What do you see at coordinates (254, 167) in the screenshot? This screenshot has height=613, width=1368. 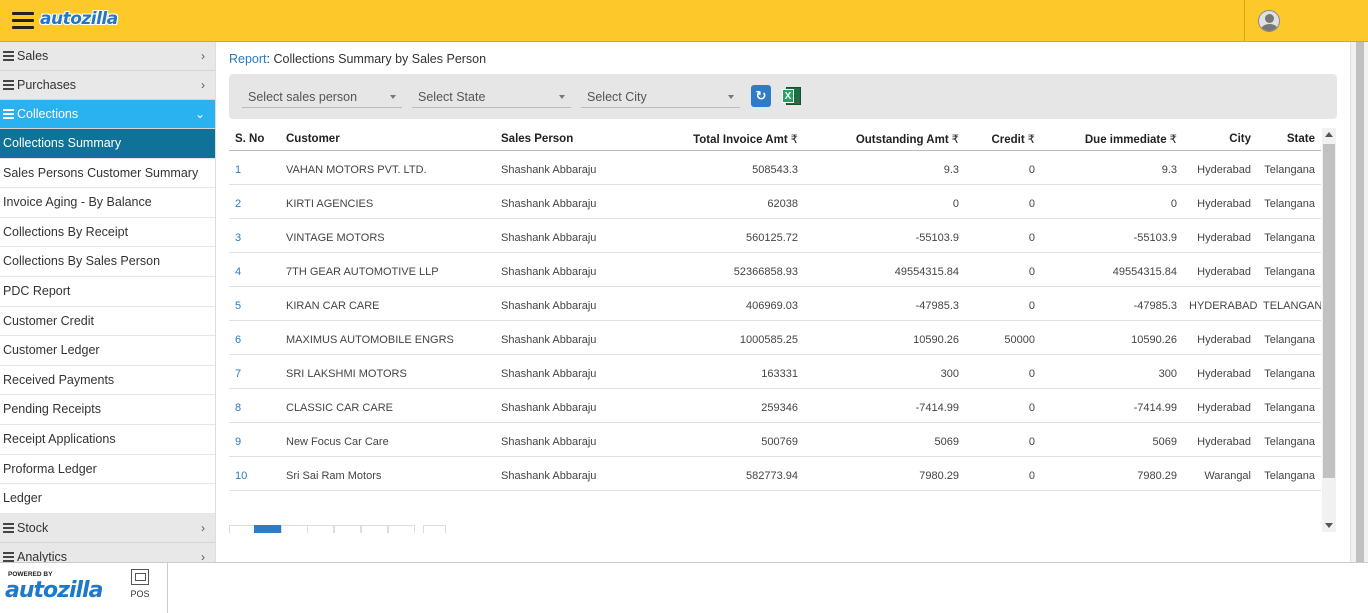 I see `cell-sno: 1` at bounding box center [254, 167].